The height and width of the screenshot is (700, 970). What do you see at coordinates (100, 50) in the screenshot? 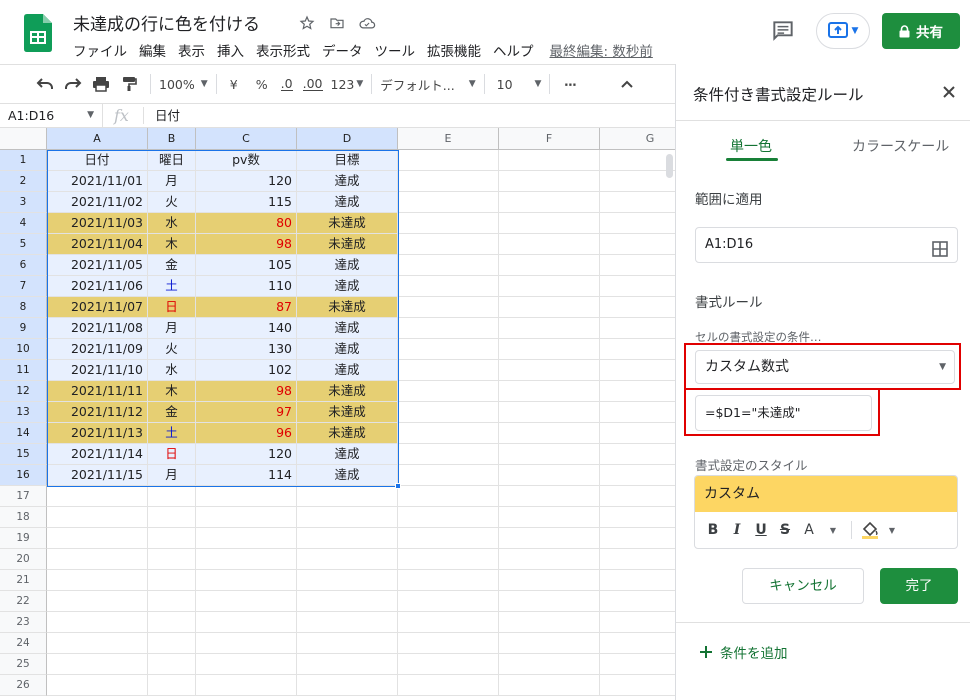
I see `menu-file: ファイル` at bounding box center [100, 50].